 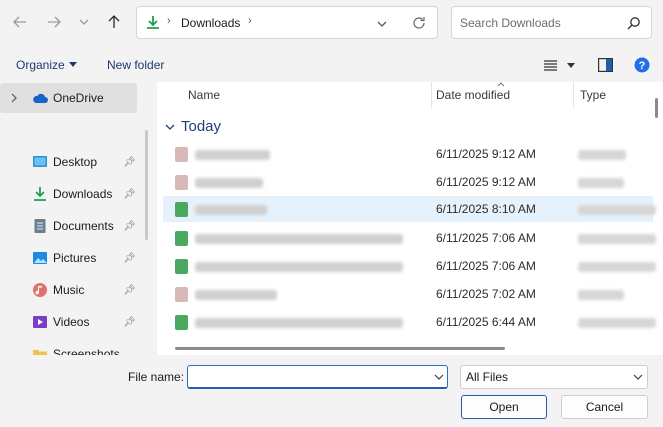 I want to click on sidebar-item-label: Downloads, so click(x=83, y=194).